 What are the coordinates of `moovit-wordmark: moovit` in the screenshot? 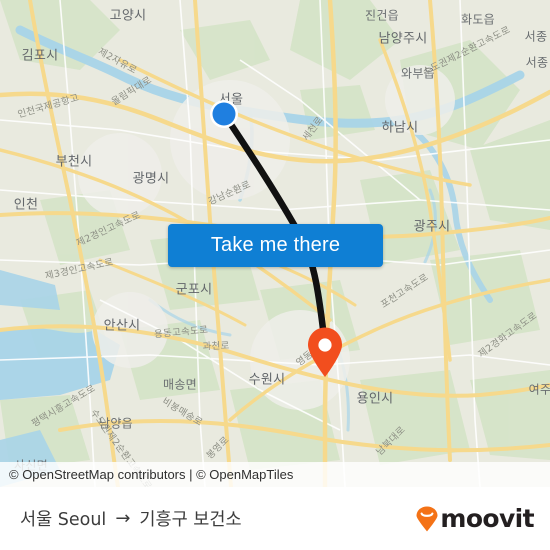 It's located at (487, 518).